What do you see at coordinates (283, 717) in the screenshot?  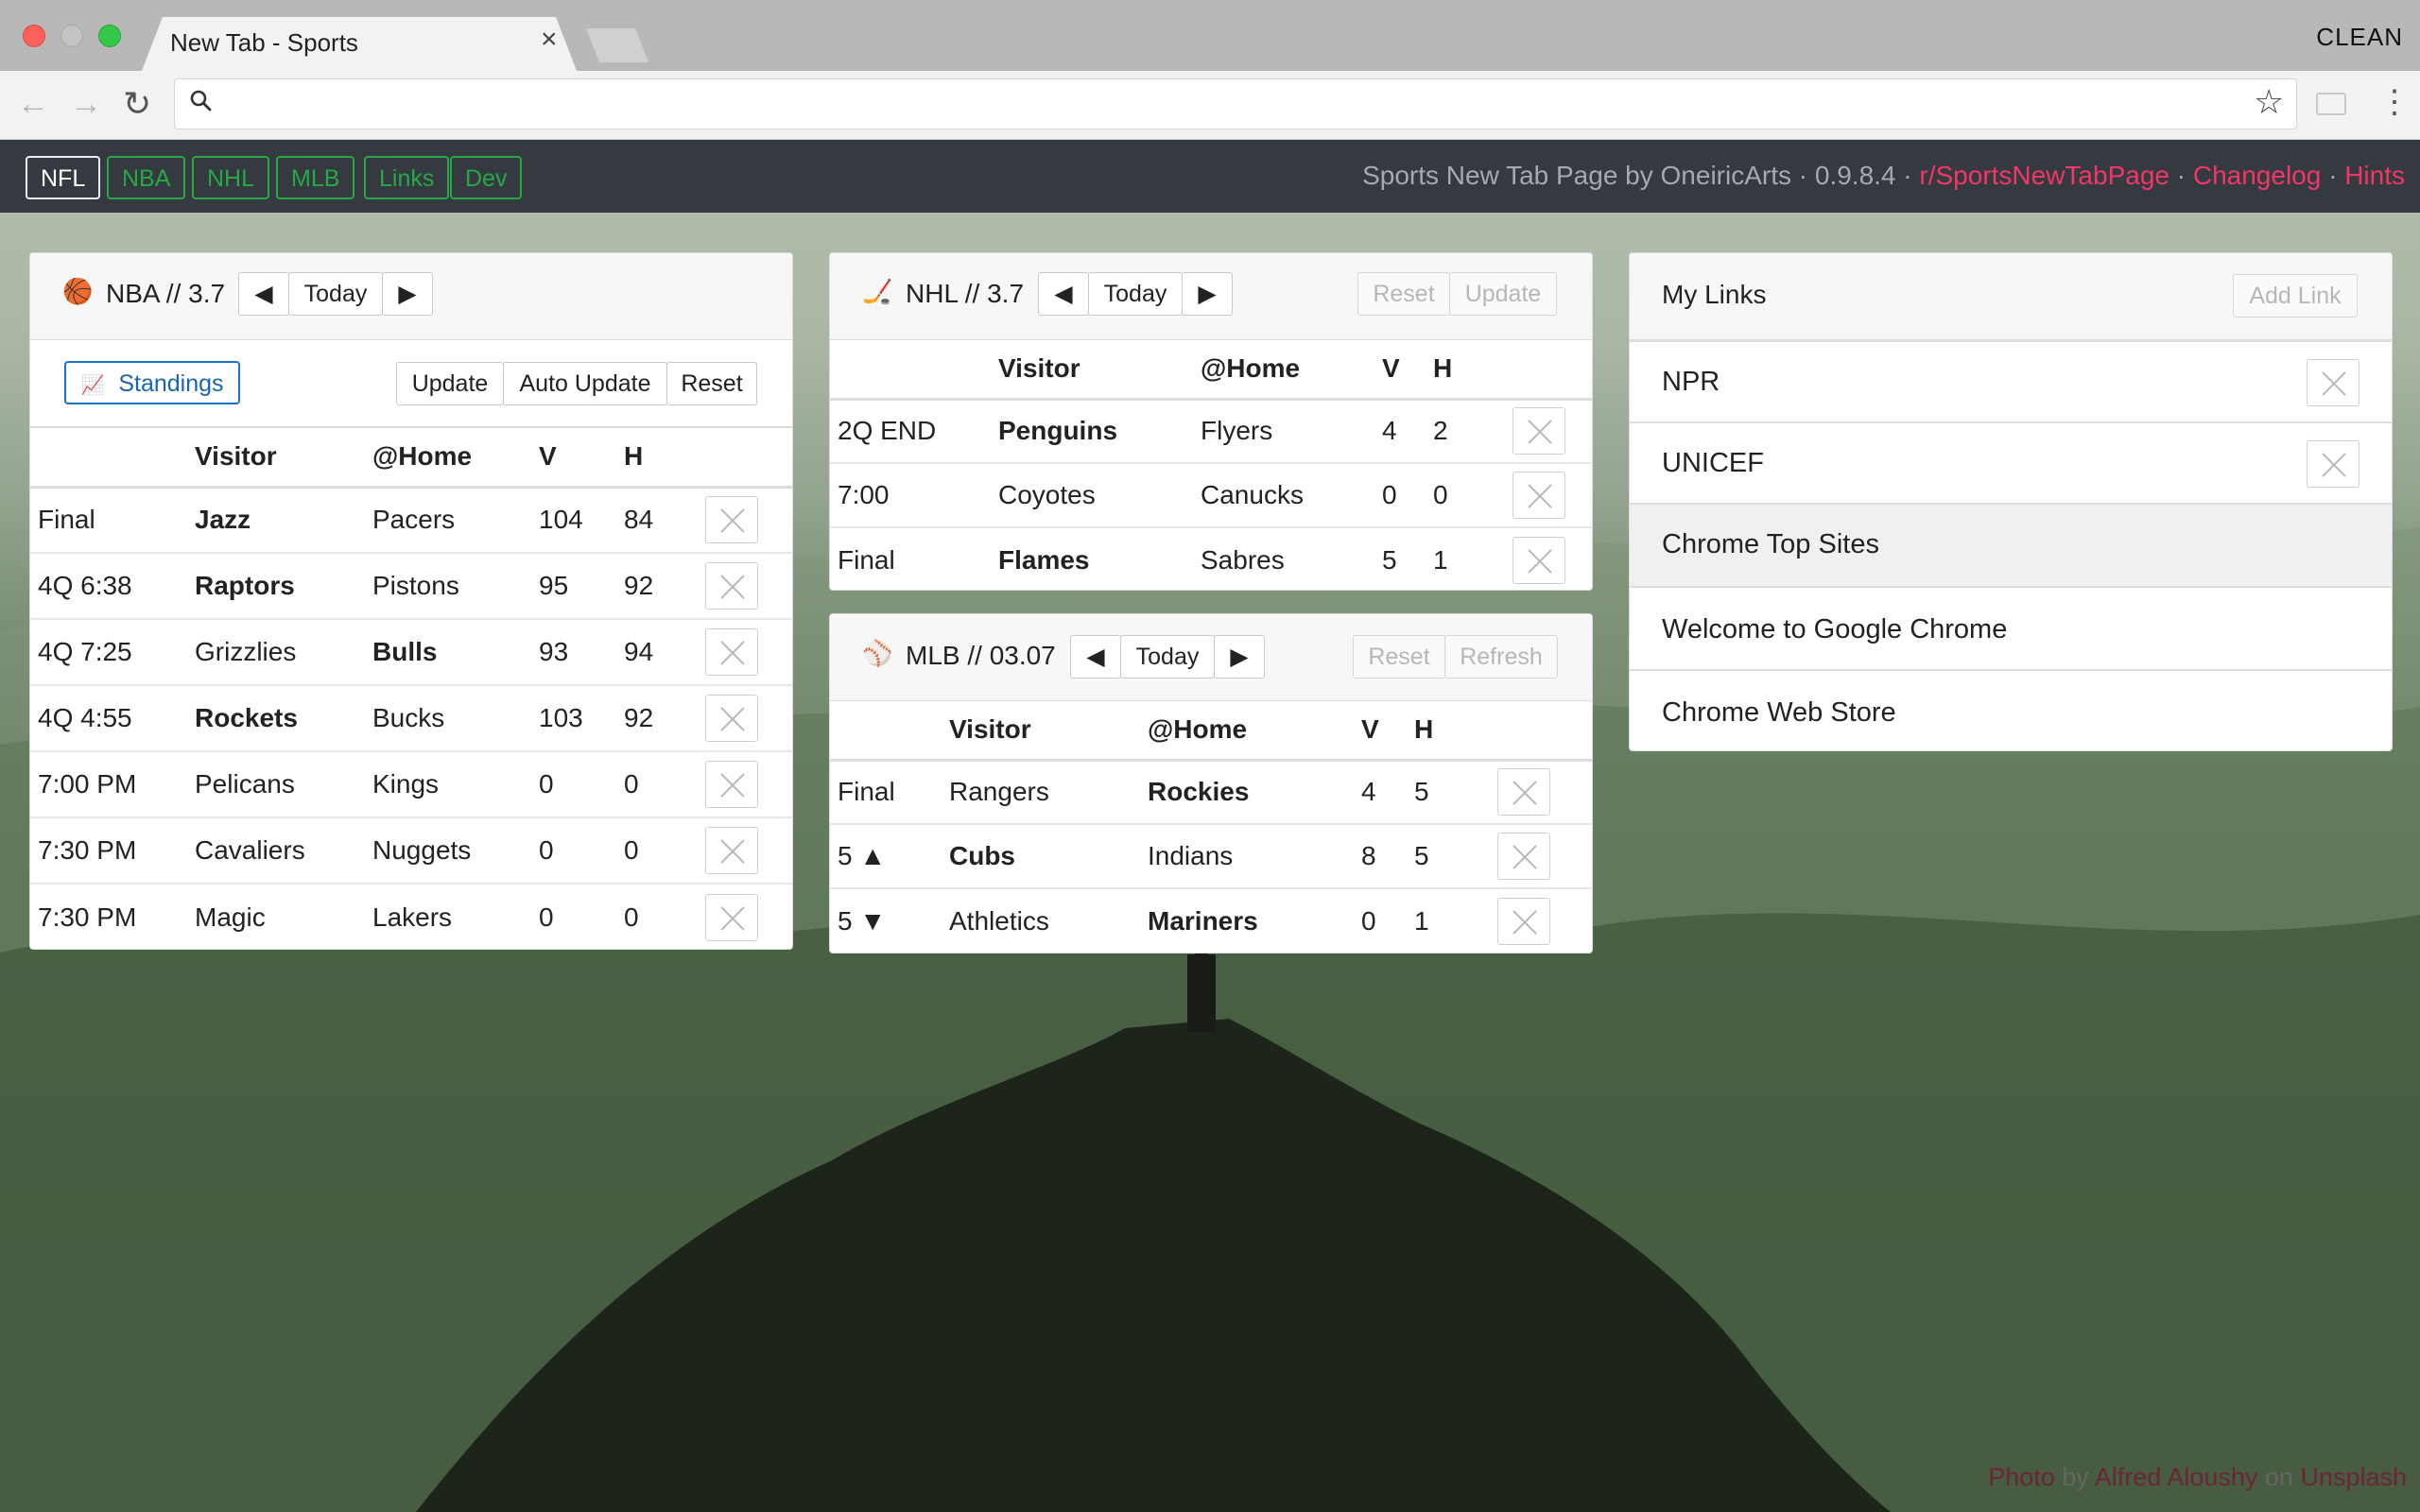 I see `visitor-team: Rockets` at bounding box center [283, 717].